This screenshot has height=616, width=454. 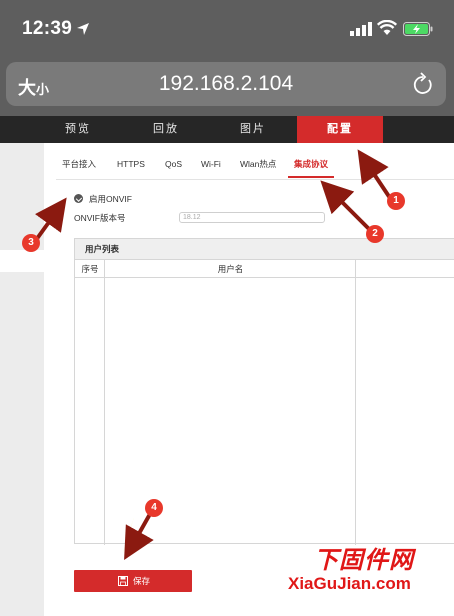 I want to click on step-marker-3: 3, so click(x=31, y=243).